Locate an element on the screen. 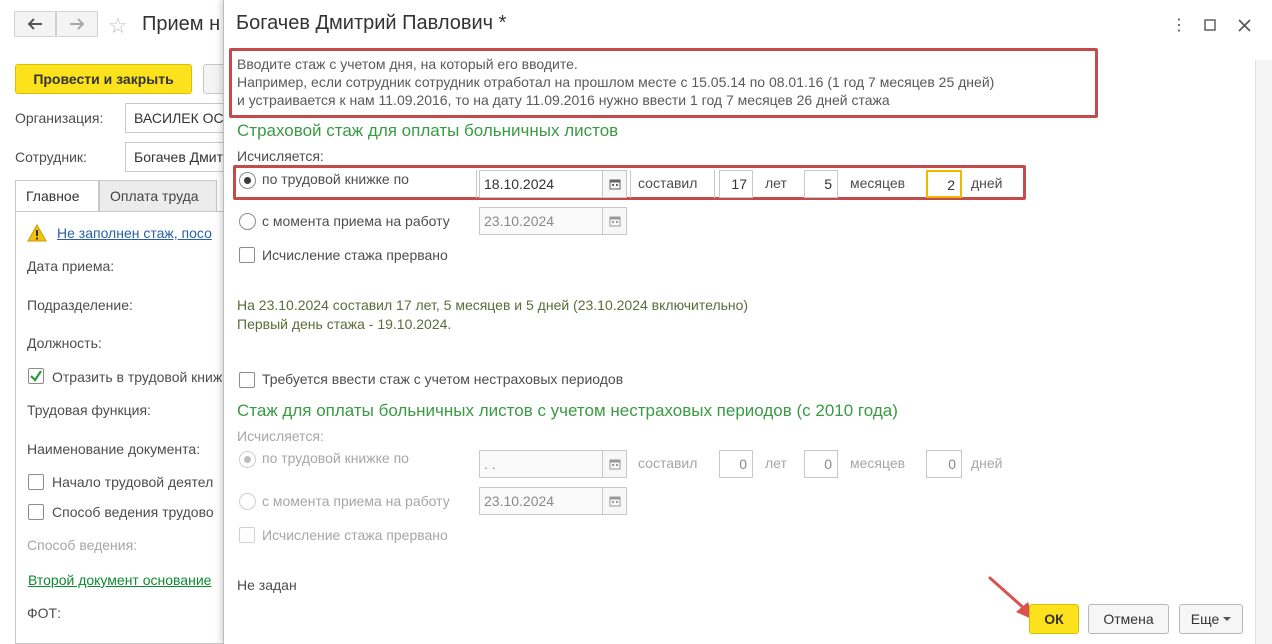  labor-book-way-checkbox is located at coordinates (36, 512).